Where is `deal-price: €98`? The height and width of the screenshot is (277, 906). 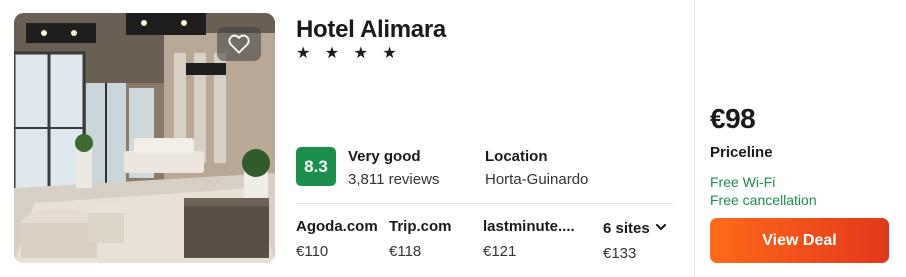 deal-price: €98 is located at coordinates (733, 119).